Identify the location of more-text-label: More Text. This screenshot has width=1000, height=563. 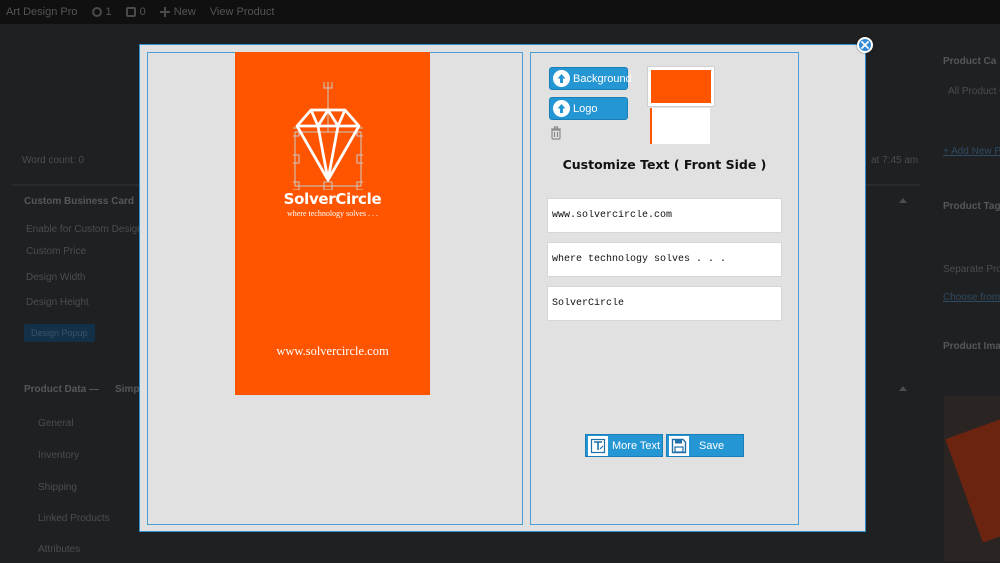
(636, 445).